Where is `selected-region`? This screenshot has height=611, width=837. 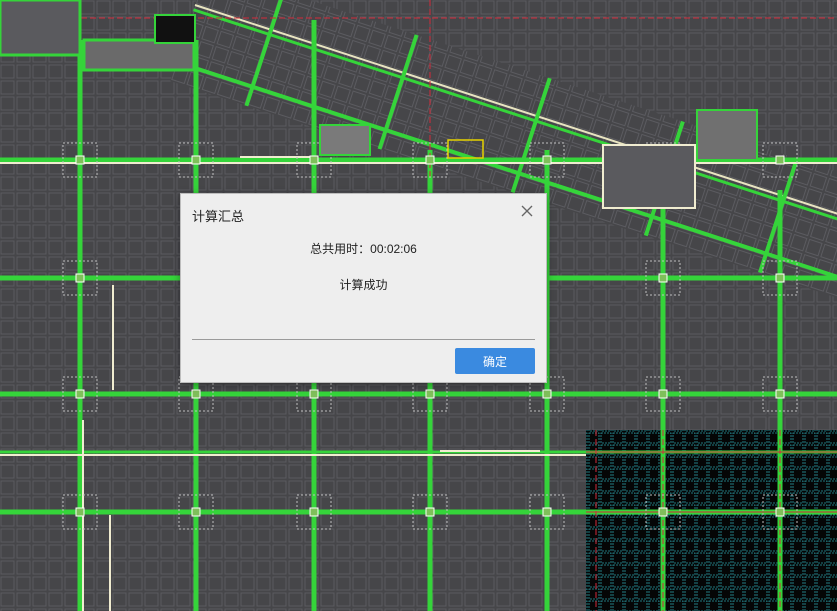
selected-region is located at coordinates (711, 520).